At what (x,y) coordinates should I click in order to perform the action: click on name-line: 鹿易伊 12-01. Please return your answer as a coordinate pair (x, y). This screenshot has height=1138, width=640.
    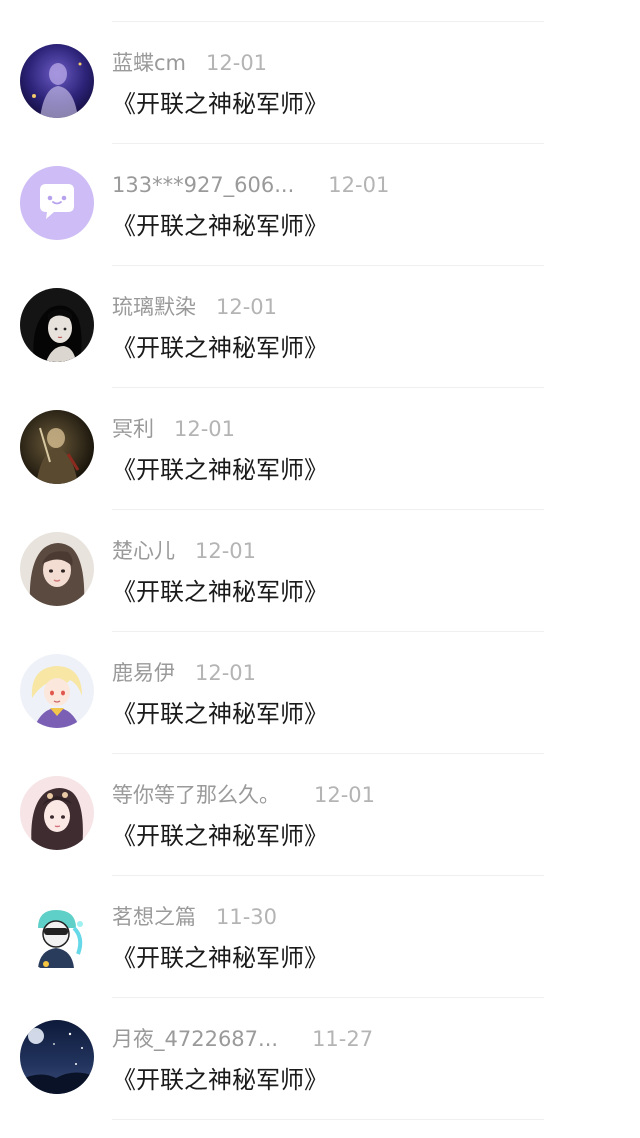
    Looking at the image, I should click on (184, 673).